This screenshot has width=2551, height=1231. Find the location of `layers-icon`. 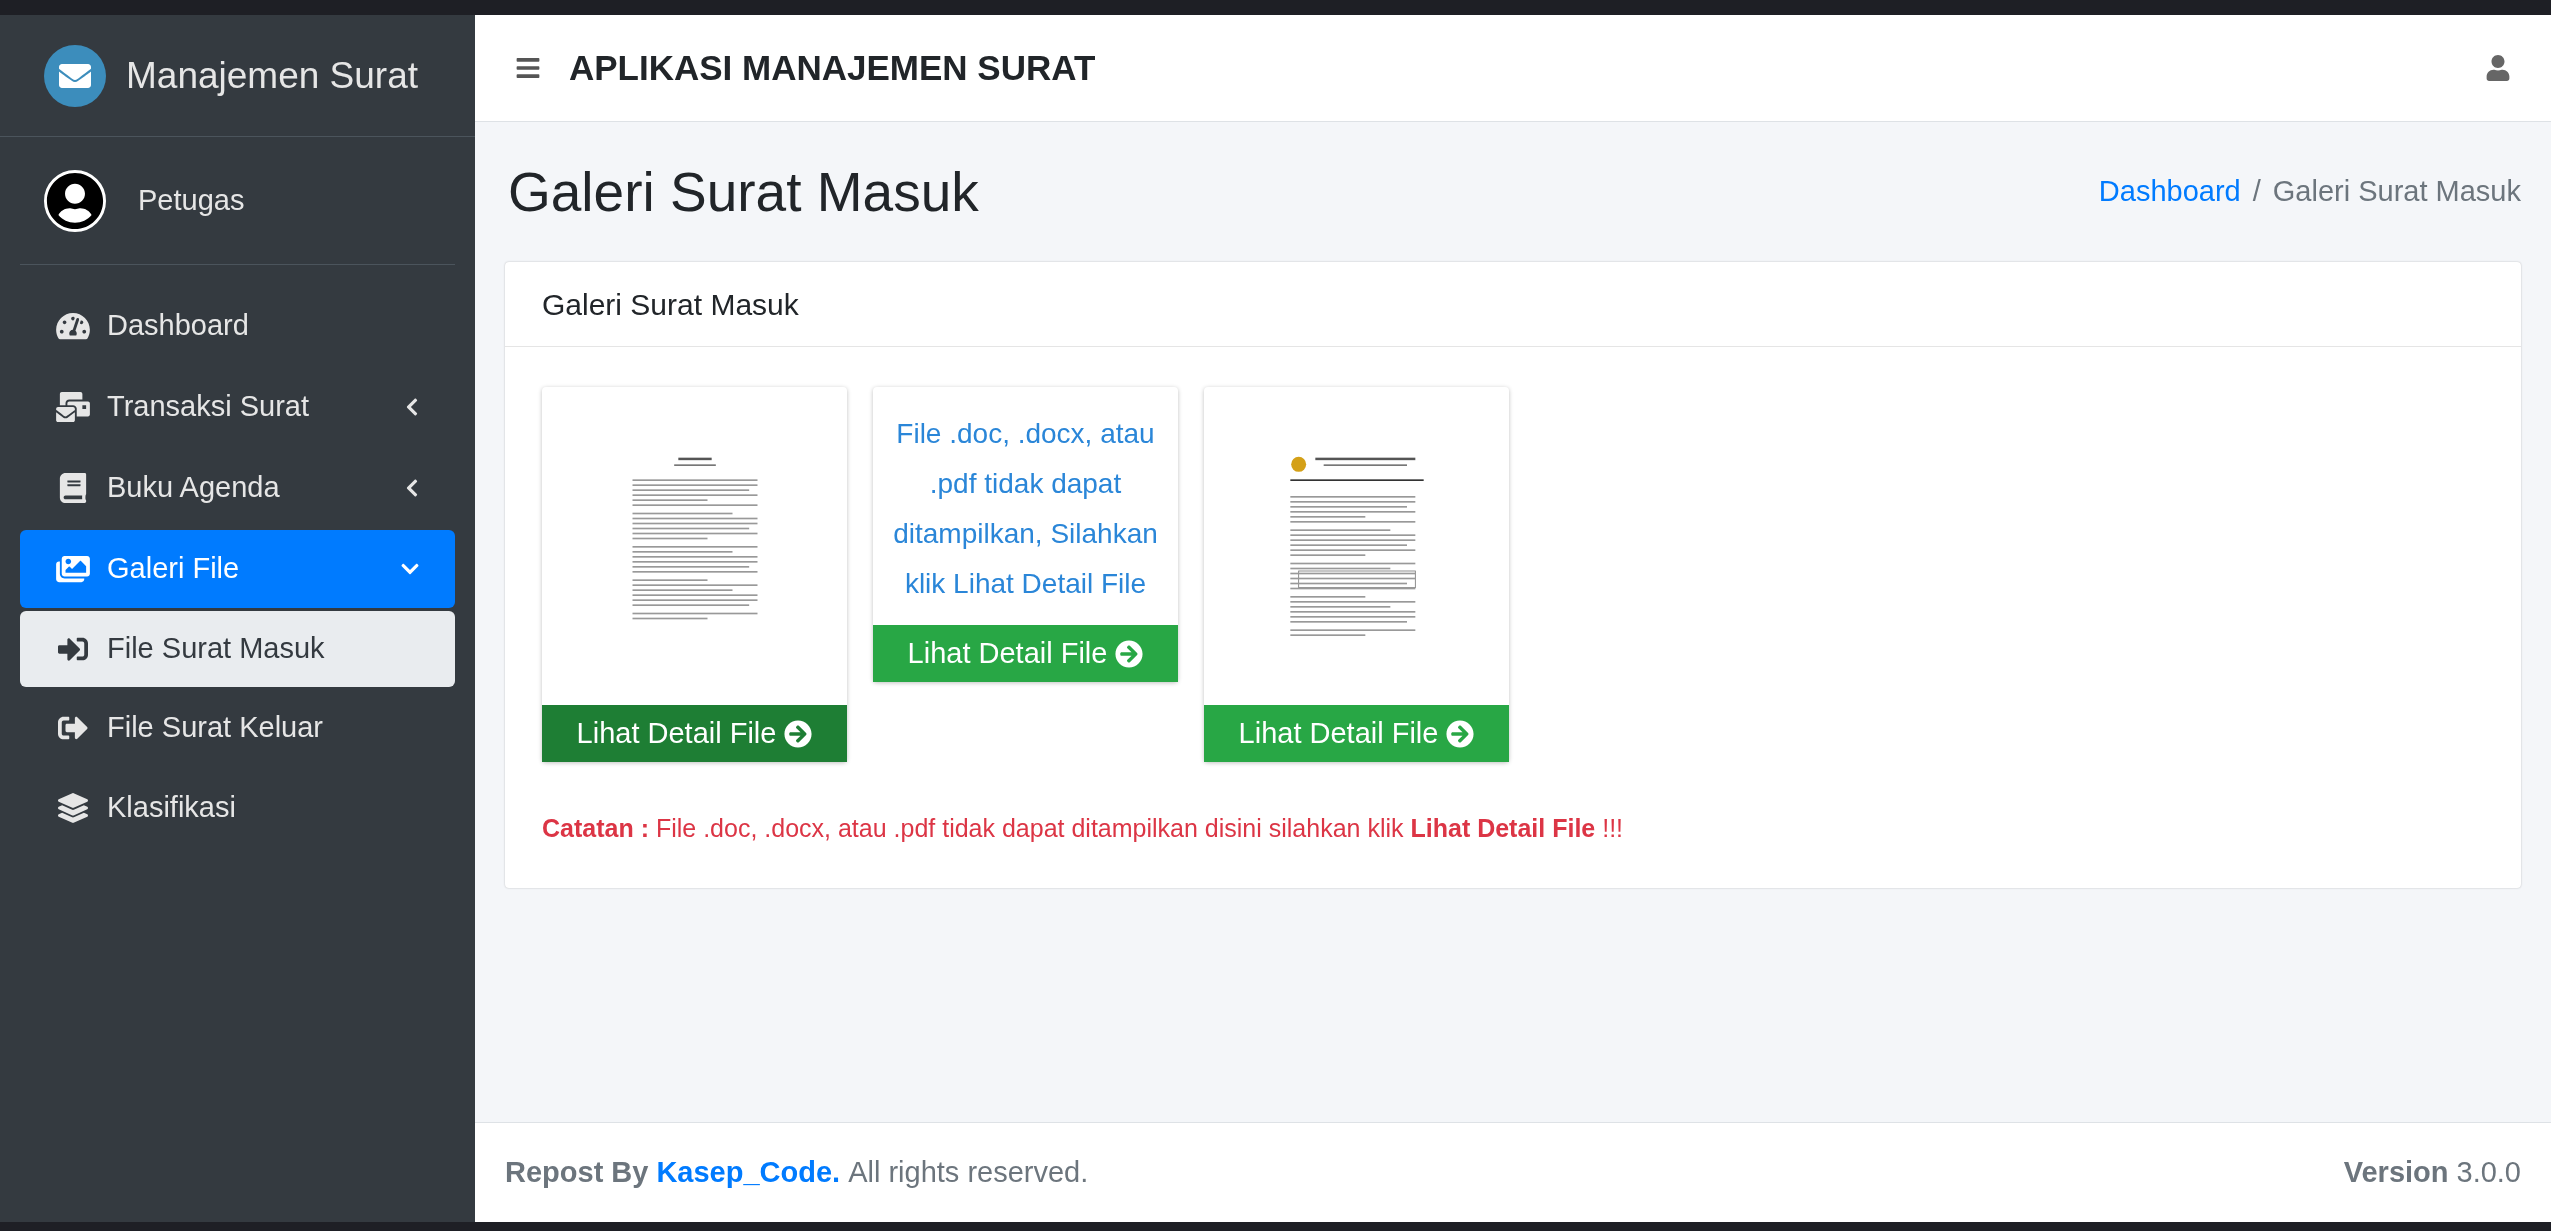

layers-icon is located at coordinates (73, 808).